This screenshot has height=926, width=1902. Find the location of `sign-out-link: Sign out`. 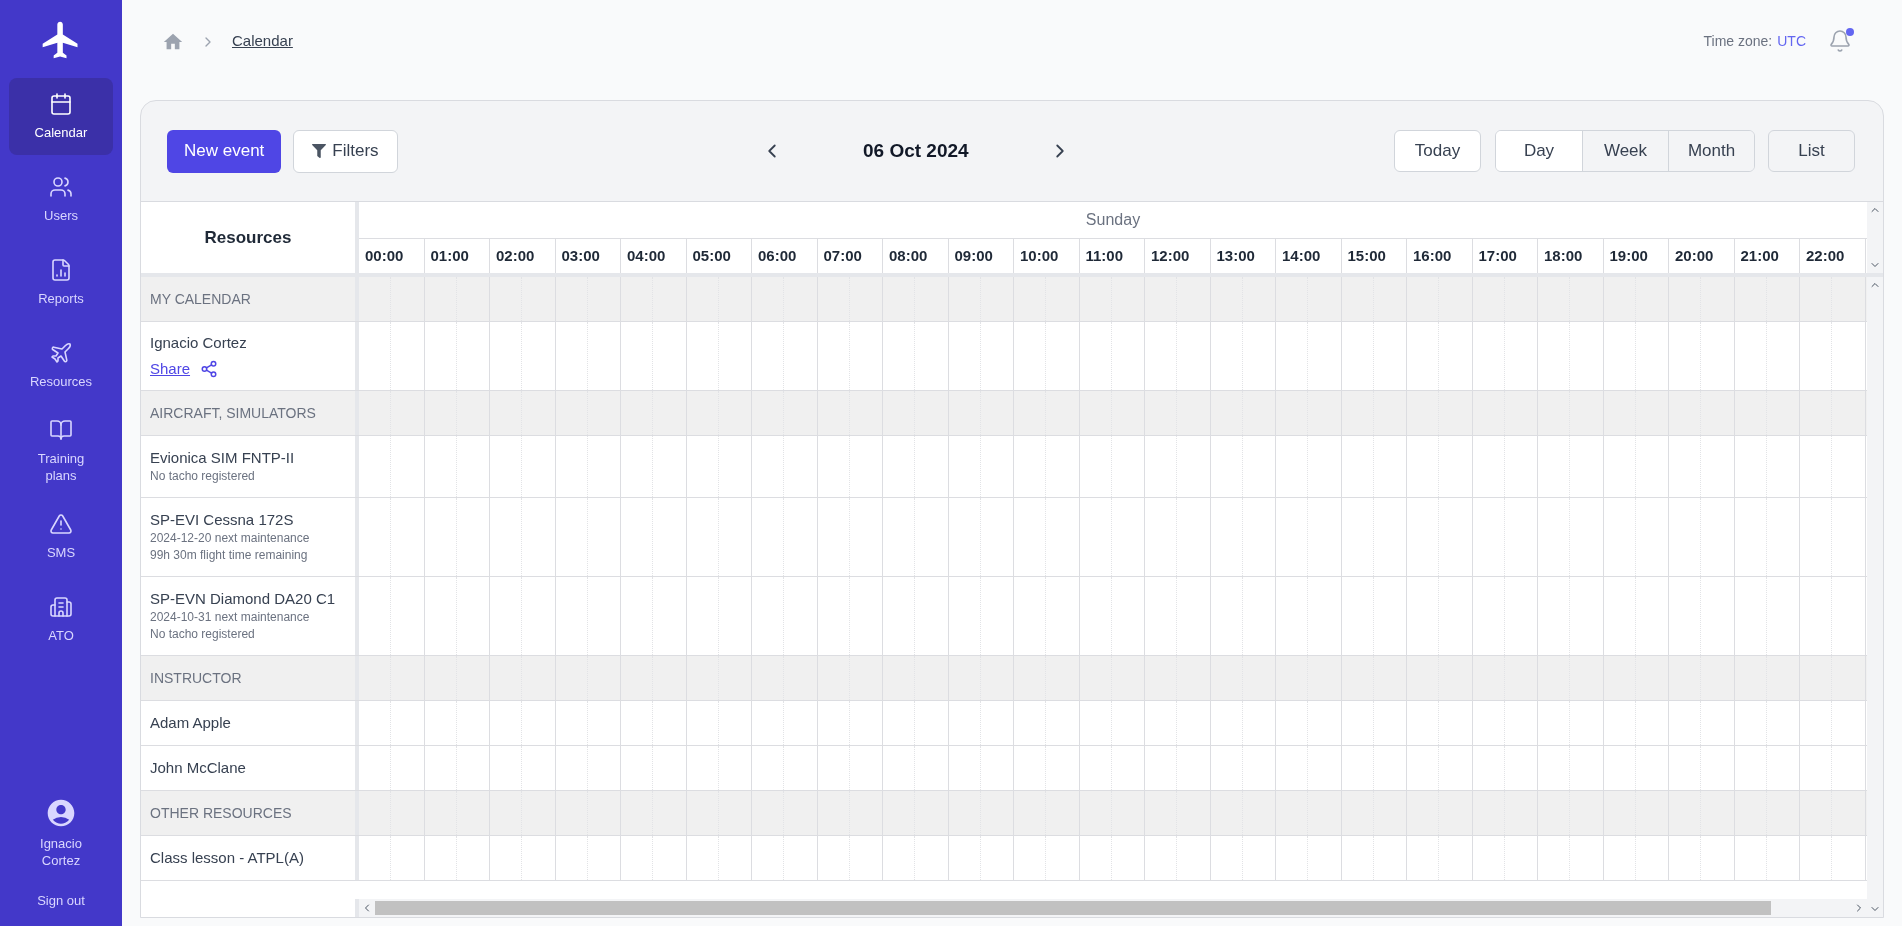

sign-out-link: Sign out is located at coordinates (61, 900).